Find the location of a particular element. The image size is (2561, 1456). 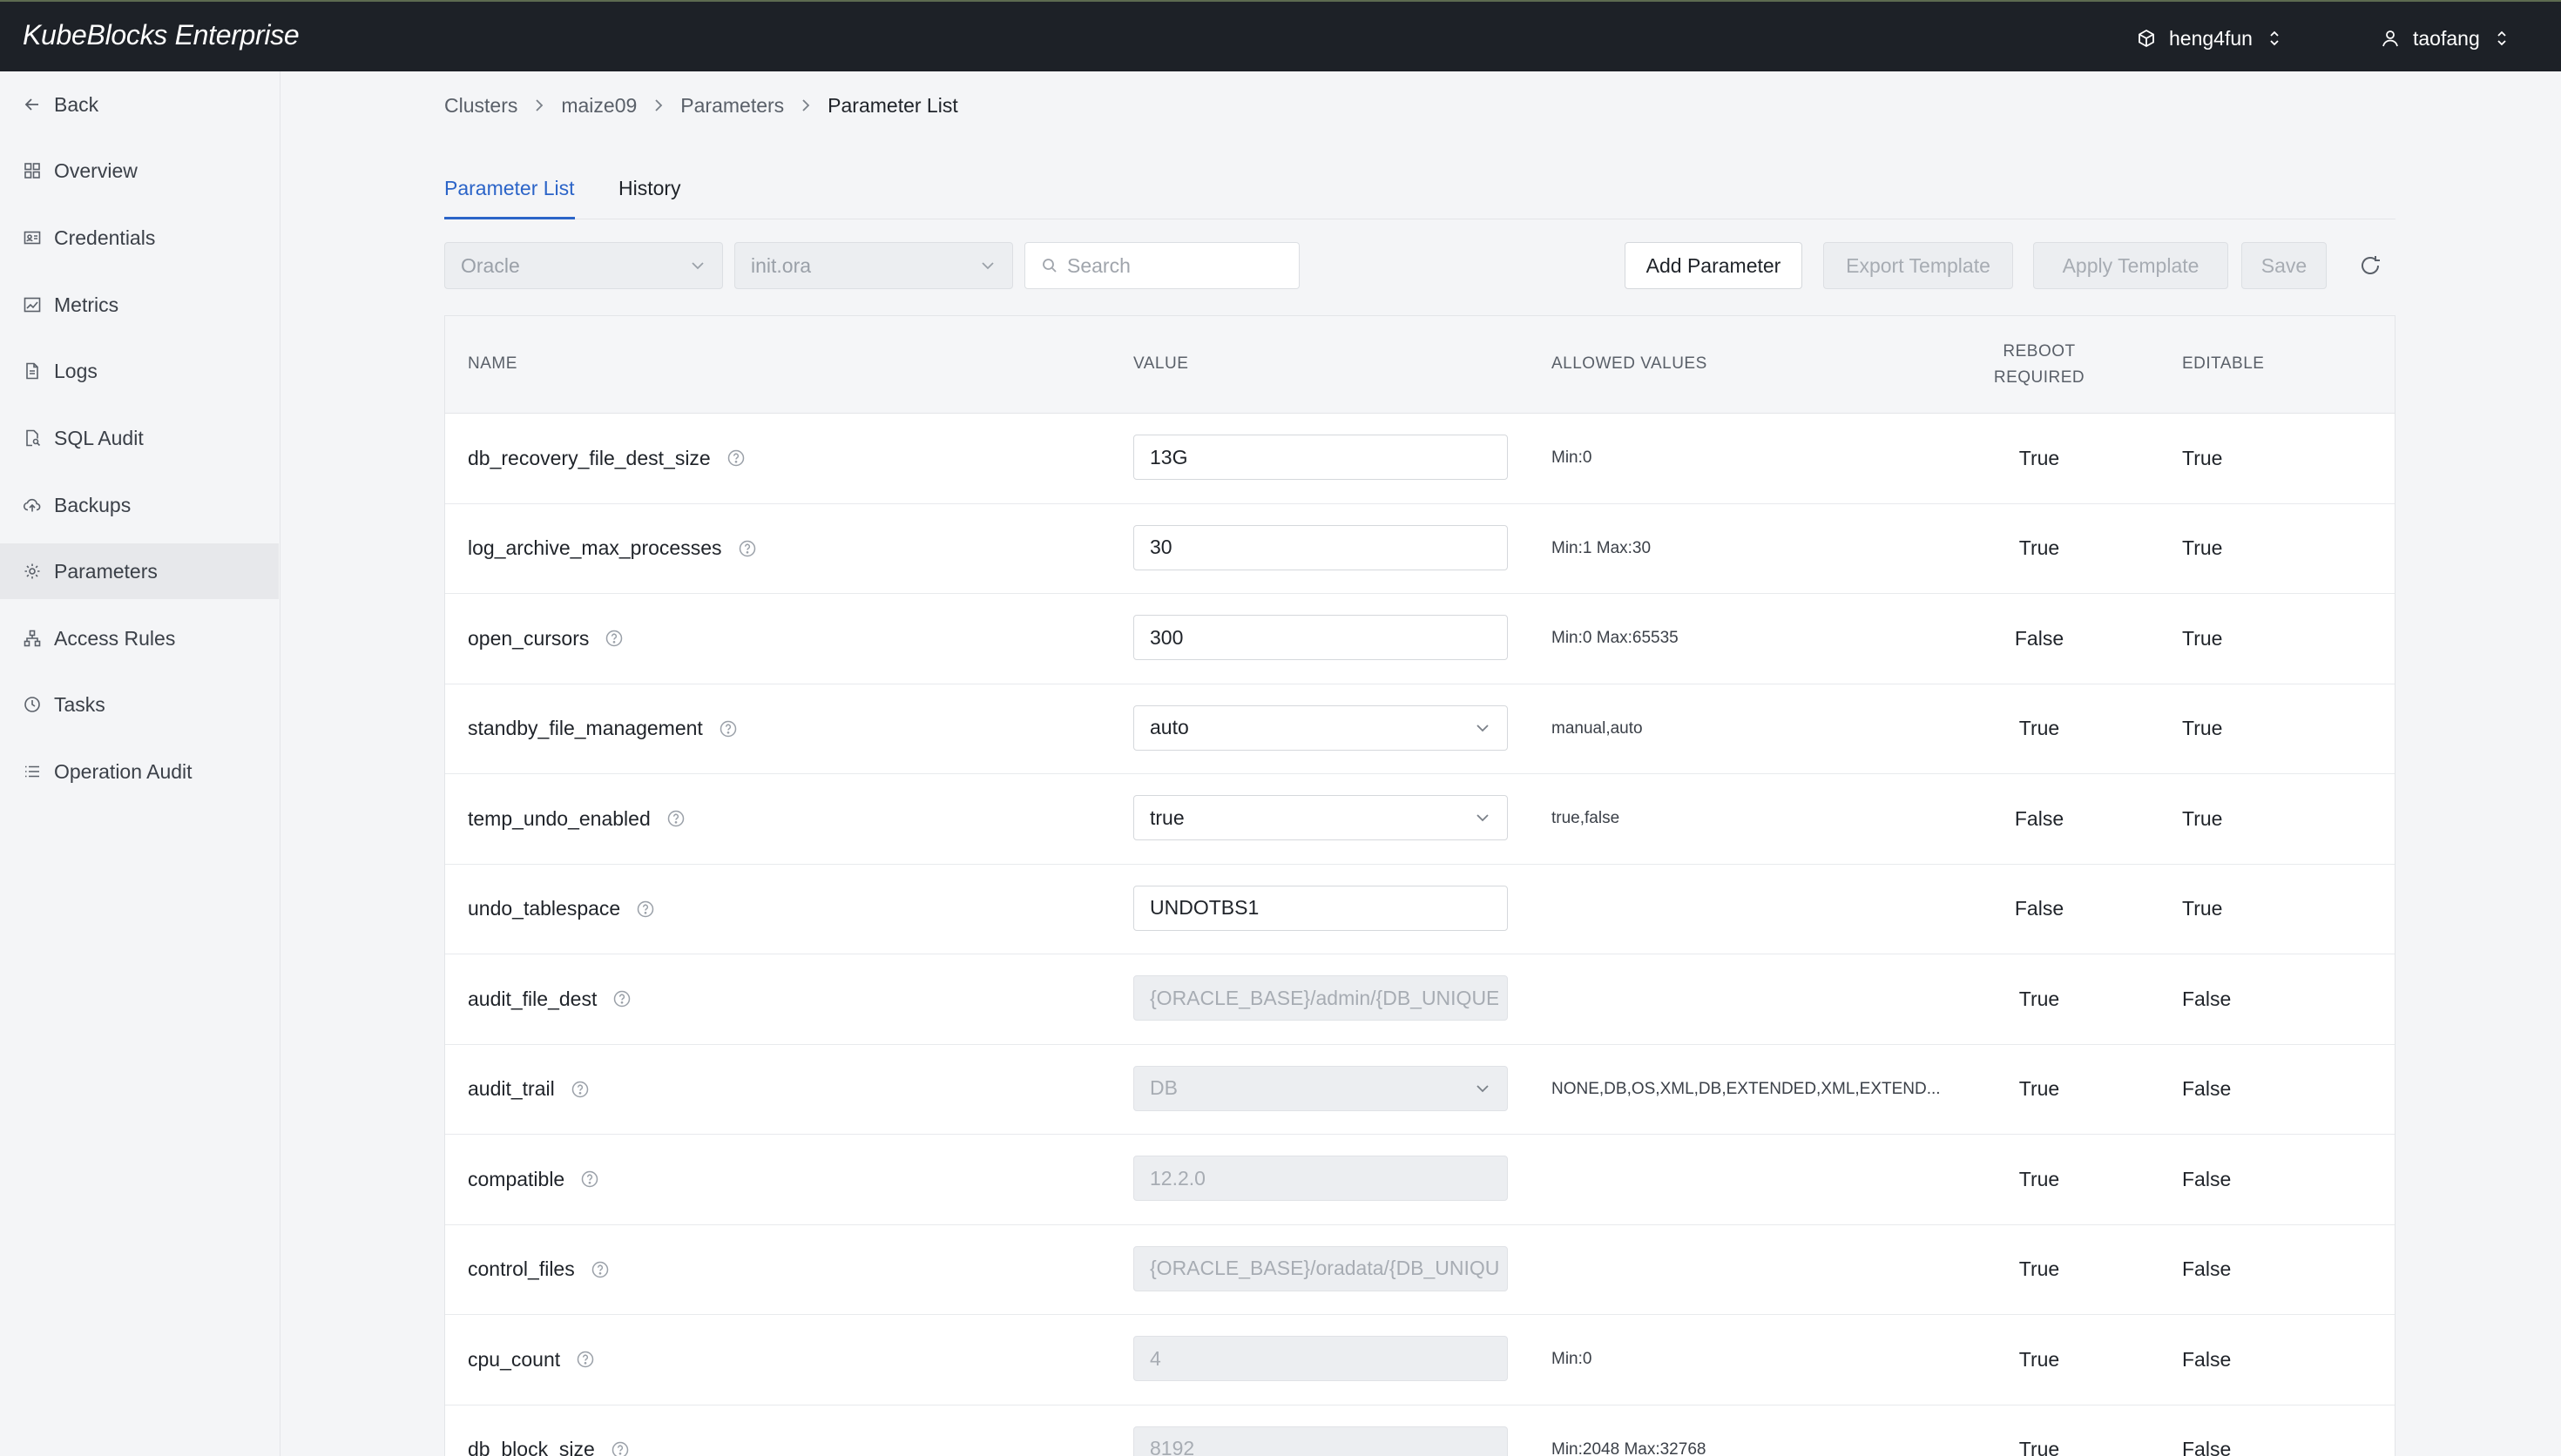

sidebar-item-operation-audit: Operation Audit is located at coordinates (139, 771).